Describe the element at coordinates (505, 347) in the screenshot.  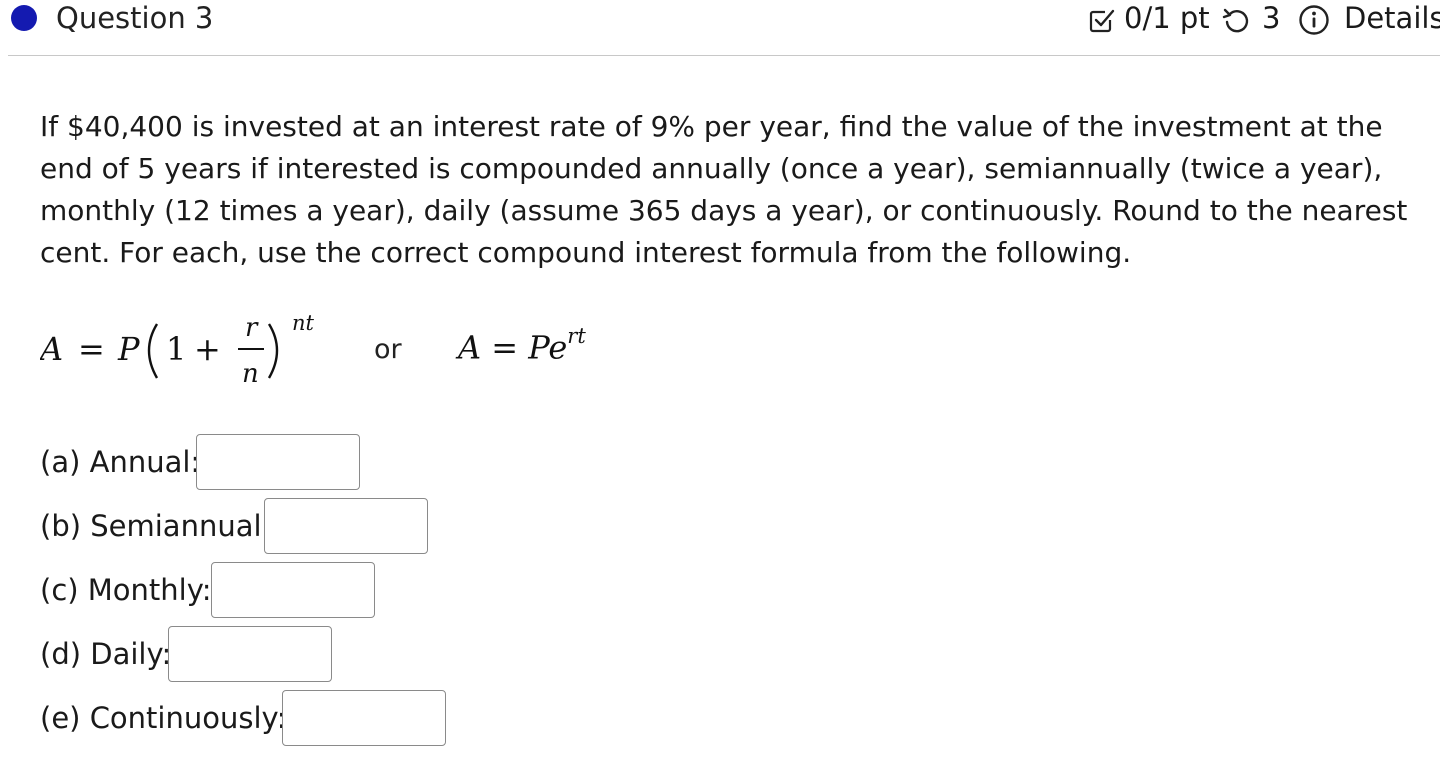
I see `formula2-eq: =` at that location.